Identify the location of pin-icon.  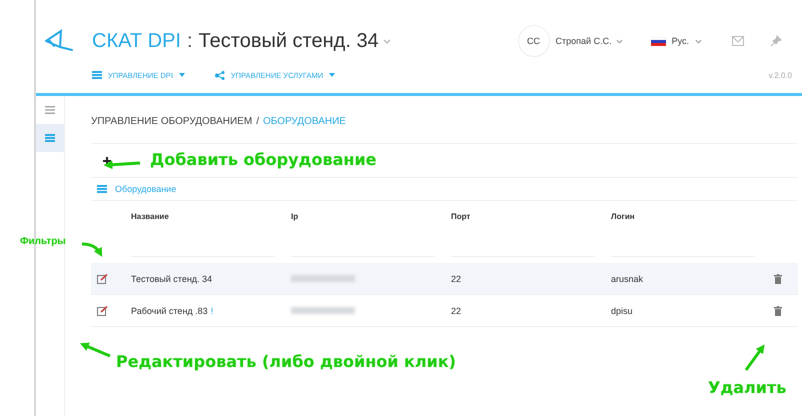
(776, 41).